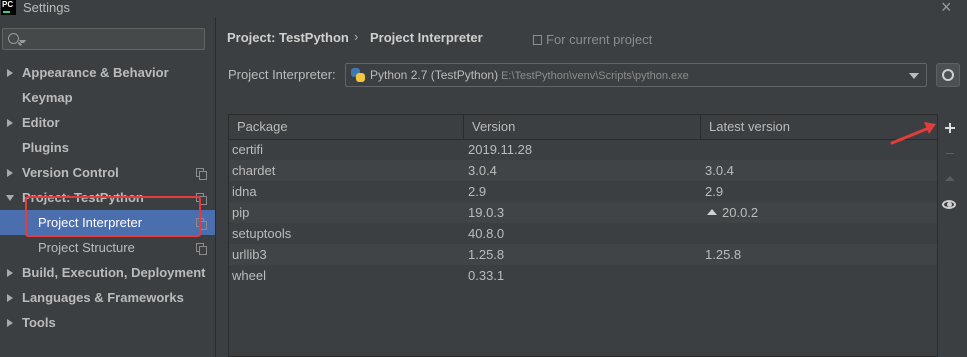  What do you see at coordinates (950, 205) in the screenshot?
I see `show-early-releases-button` at bounding box center [950, 205].